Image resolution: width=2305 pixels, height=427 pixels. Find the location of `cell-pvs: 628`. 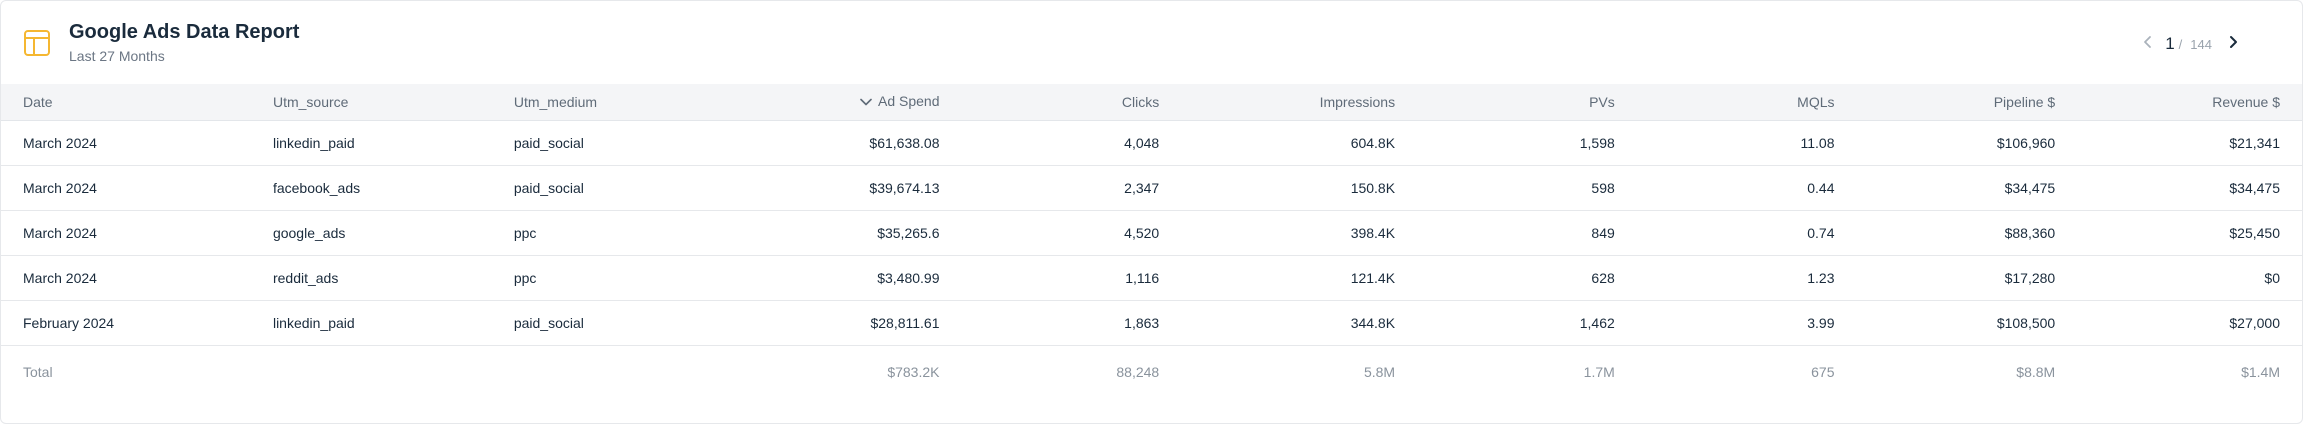

cell-pvs: 628 is located at coordinates (1527, 278).